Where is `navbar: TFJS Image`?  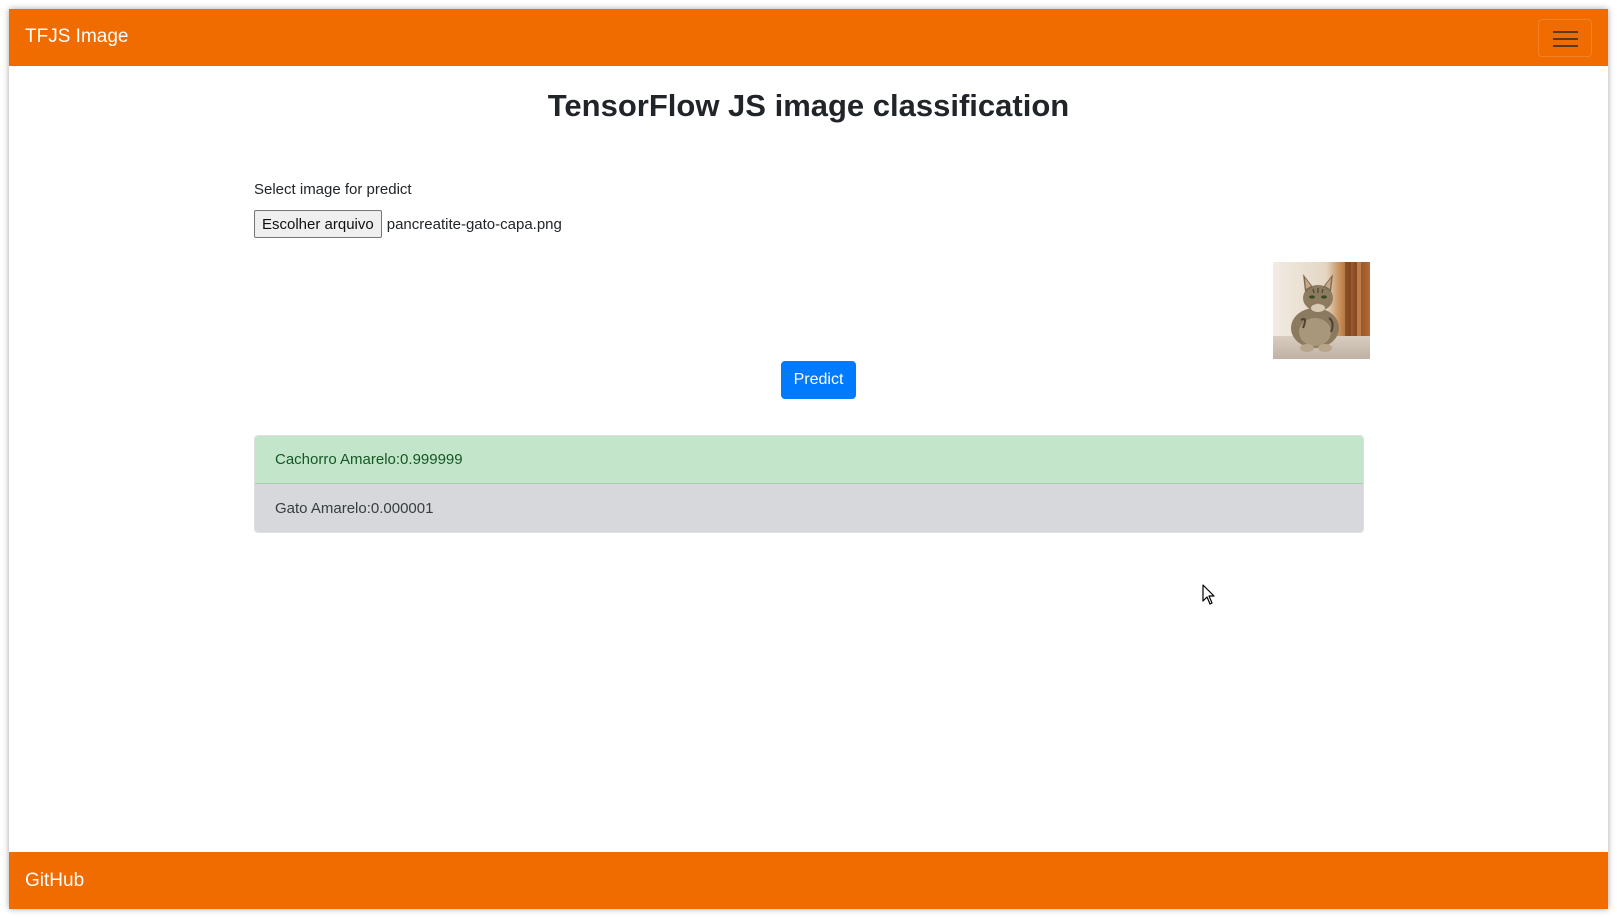
navbar: TFJS Image is located at coordinates (808, 37).